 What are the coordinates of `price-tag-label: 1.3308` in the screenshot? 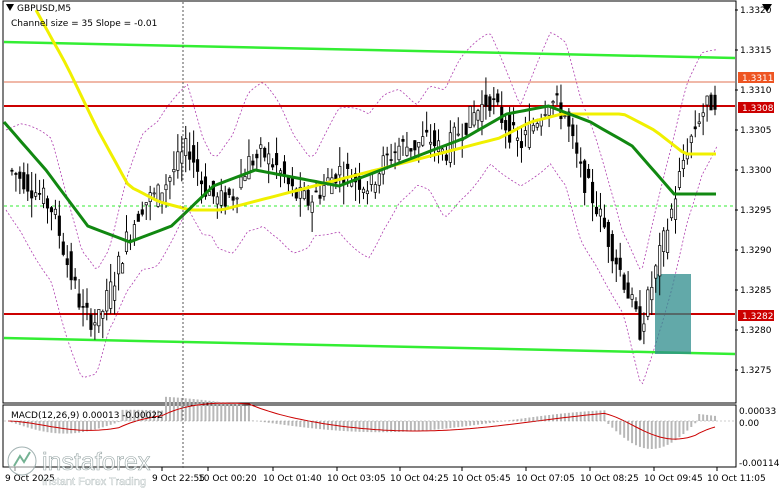 It's located at (758, 109).